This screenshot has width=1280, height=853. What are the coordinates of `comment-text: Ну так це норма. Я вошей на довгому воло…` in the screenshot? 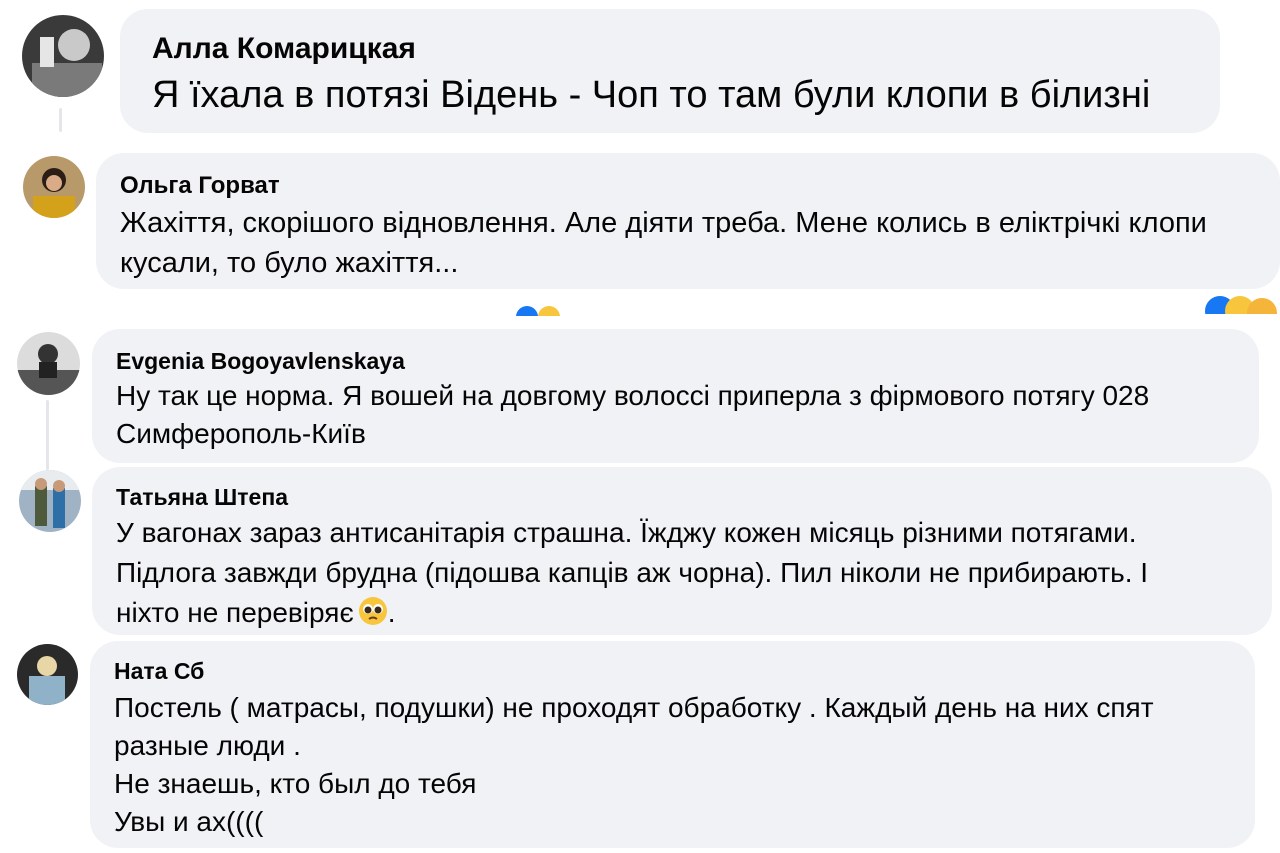 It's located at (633, 395).